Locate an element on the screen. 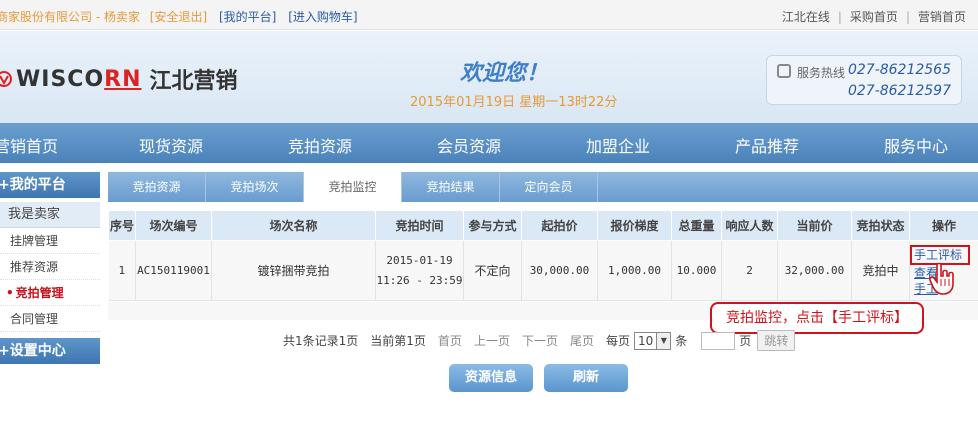 The width and height of the screenshot is (978, 436). nav-member-resources: 会员资源 is located at coordinates (469, 145).